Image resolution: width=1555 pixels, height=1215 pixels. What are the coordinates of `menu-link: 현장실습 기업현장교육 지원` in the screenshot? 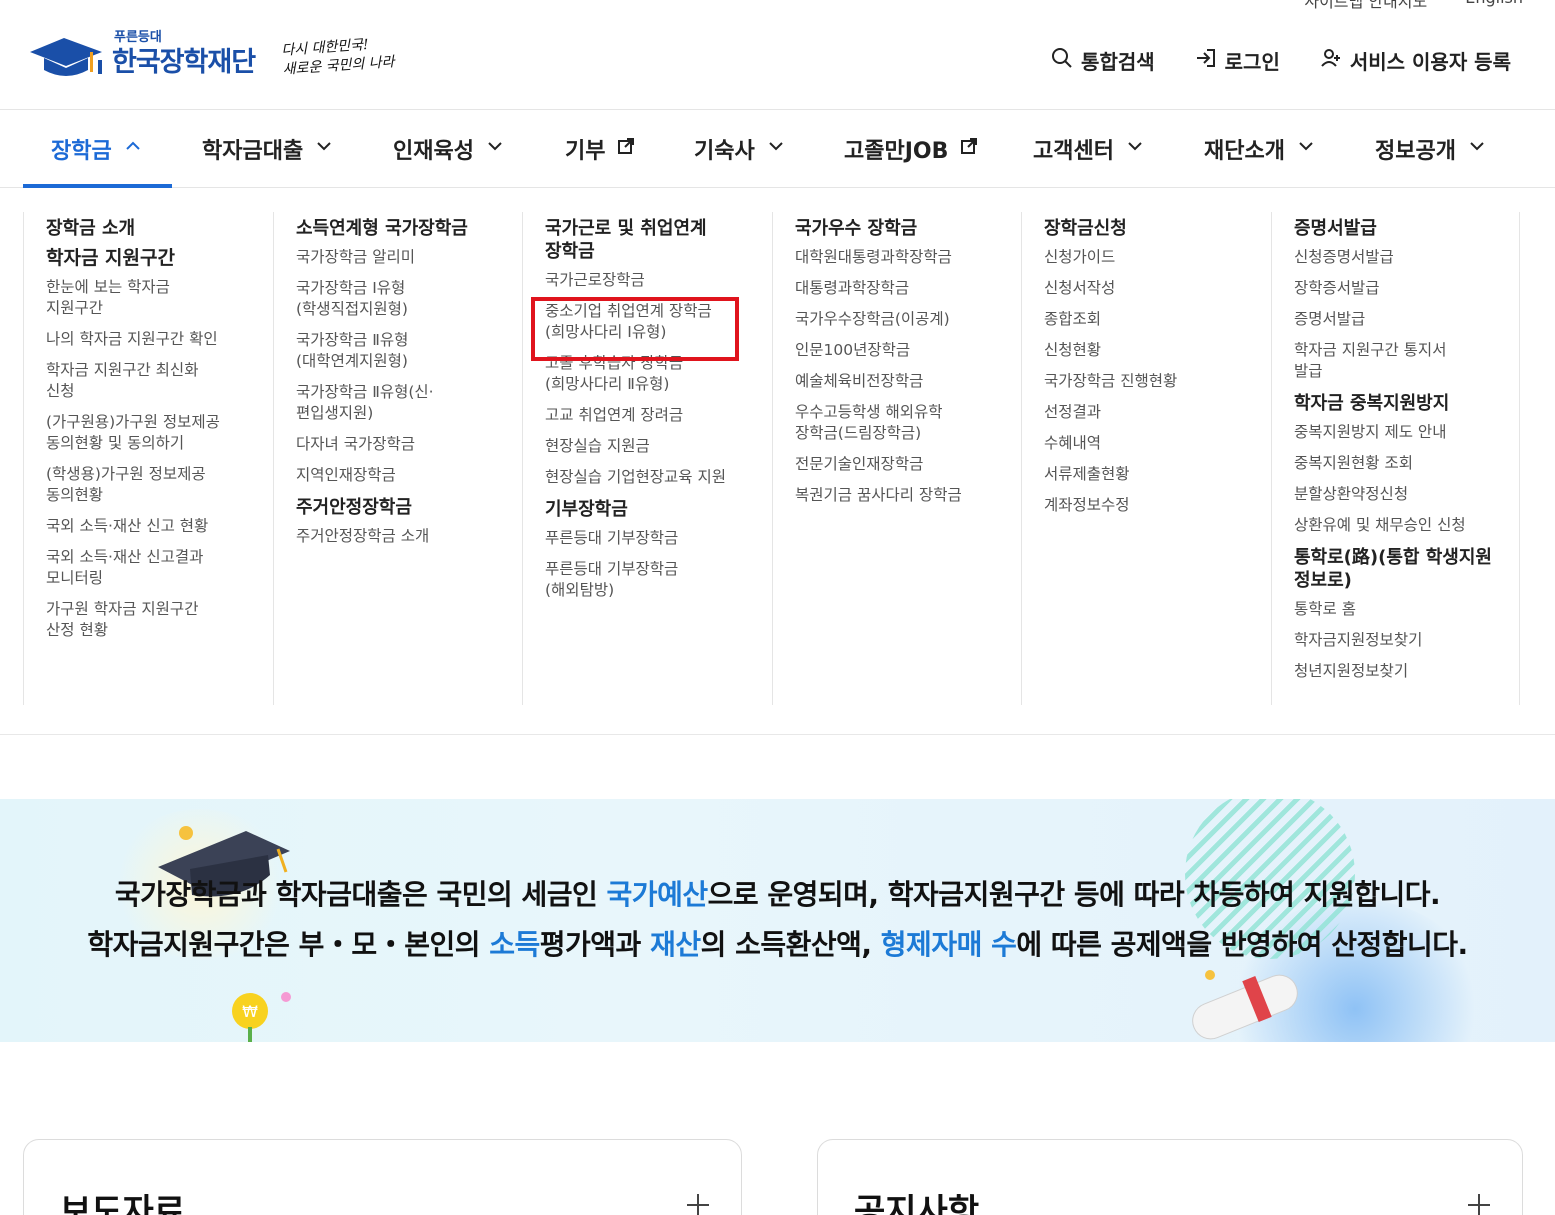 It's located at (652, 477).